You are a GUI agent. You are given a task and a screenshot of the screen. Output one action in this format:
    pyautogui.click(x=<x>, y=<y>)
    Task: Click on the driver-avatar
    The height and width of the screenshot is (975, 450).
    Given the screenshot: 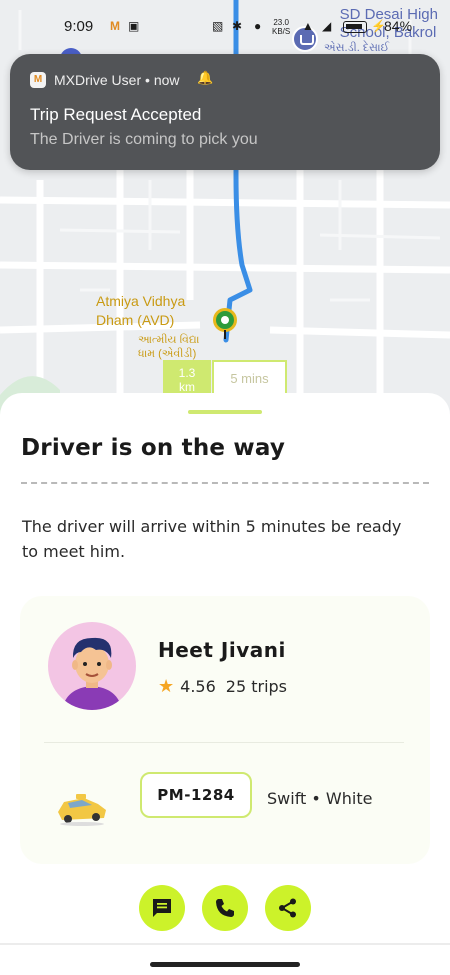 What is the action you would take?
    pyautogui.click(x=92, y=666)
    